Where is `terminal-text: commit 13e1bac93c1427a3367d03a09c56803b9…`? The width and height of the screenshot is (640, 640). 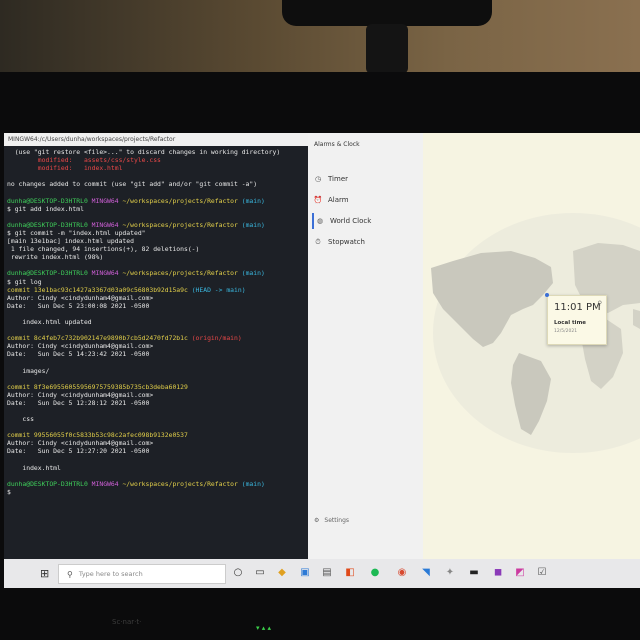 terminal-text: commit 13e1bac93c1427a3367d03a09c56803b9… is located at coordinates (99, 289).